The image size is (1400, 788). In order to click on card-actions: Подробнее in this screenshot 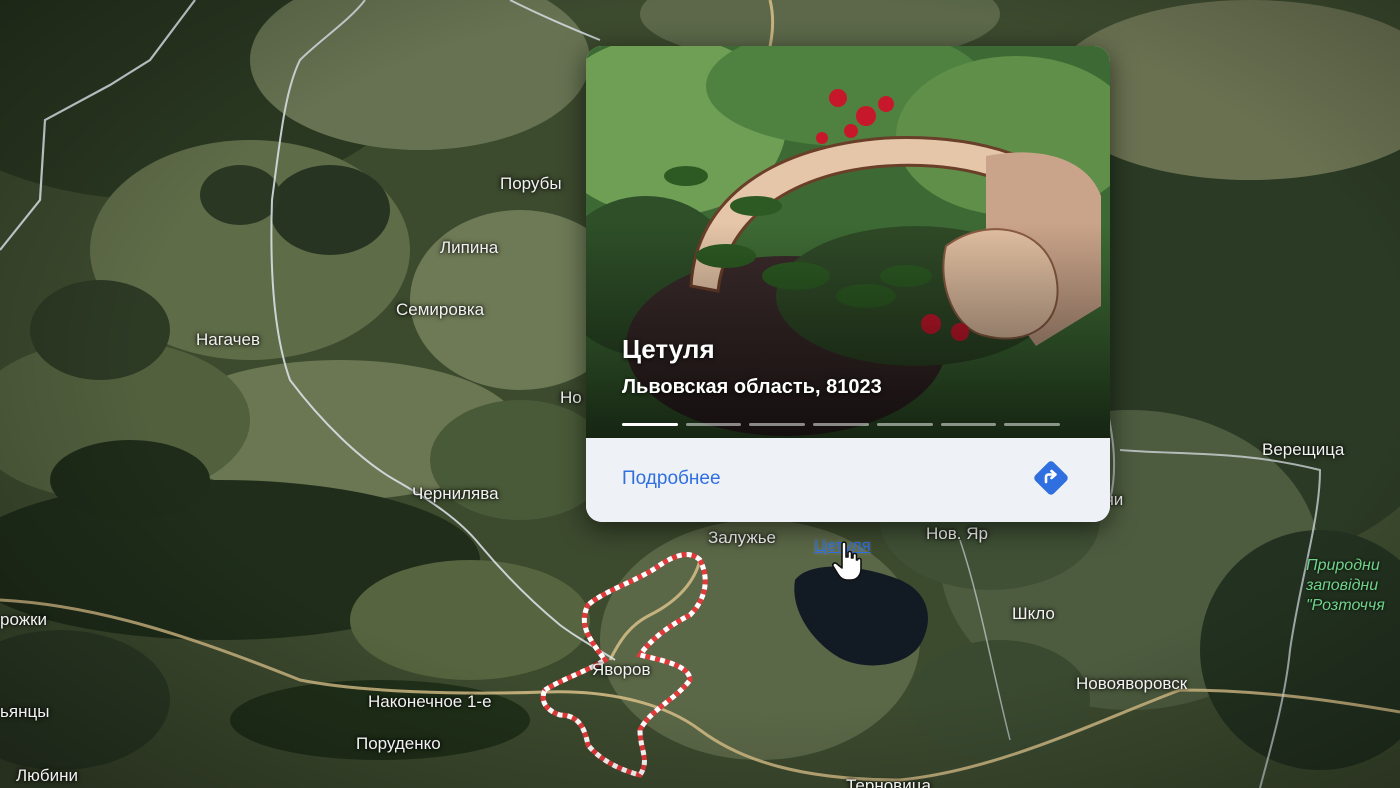, I will do `click(848, 480)`.